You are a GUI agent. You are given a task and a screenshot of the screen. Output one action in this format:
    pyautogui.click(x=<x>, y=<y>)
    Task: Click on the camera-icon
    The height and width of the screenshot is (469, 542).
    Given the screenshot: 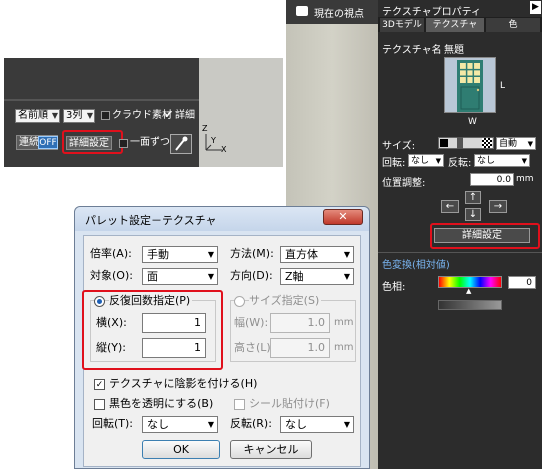 What is the action you would take?
    pyautogui.click(x=302, y=11)
    